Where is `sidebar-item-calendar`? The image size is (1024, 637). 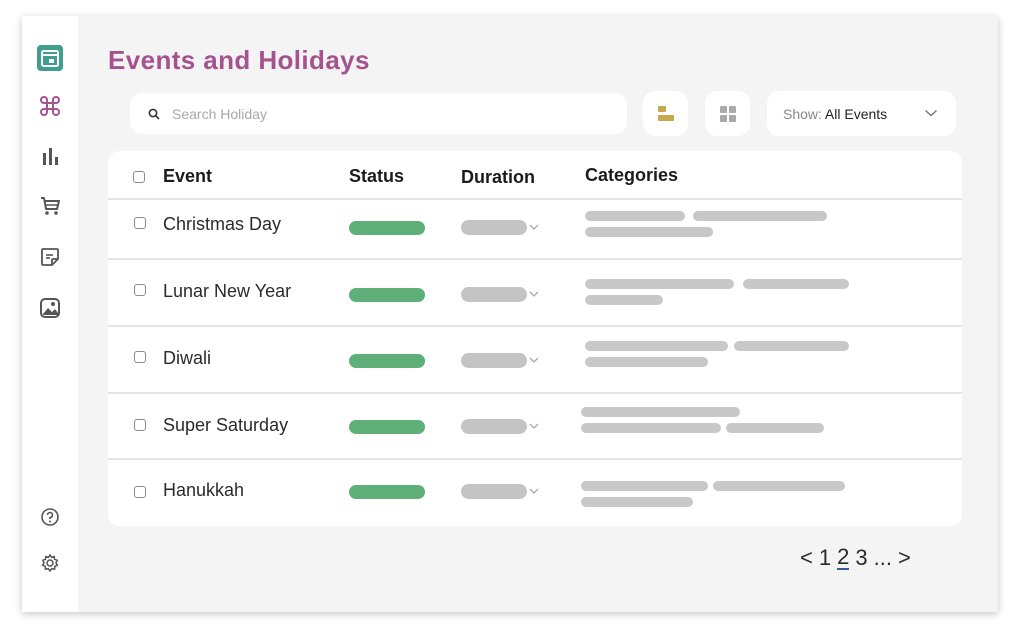 sidebar-item-calendar is located at coordinates (50, 58).